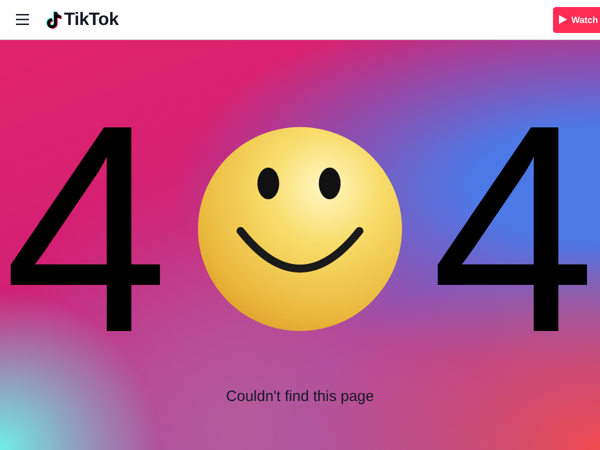  Describe the element at coordinates (576, 19) in the screenshot. I see `watch-button: Watch` at that location.